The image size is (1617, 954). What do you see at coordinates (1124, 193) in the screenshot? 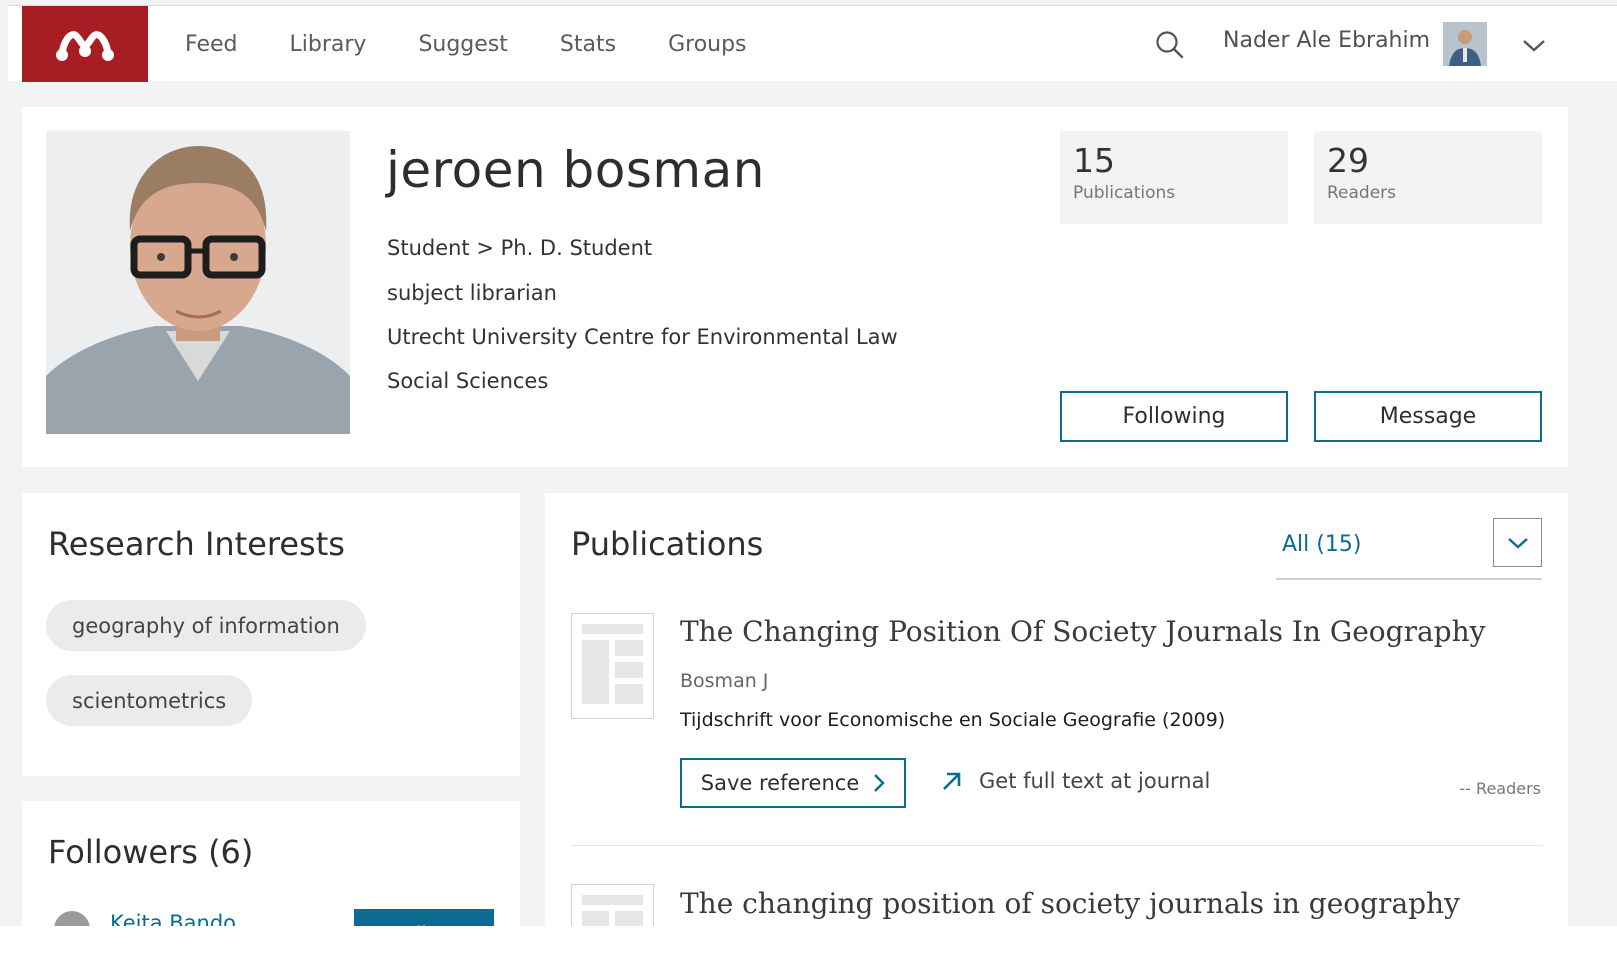
I see `publications-label: Publications` at bounding box center [1124, 193].